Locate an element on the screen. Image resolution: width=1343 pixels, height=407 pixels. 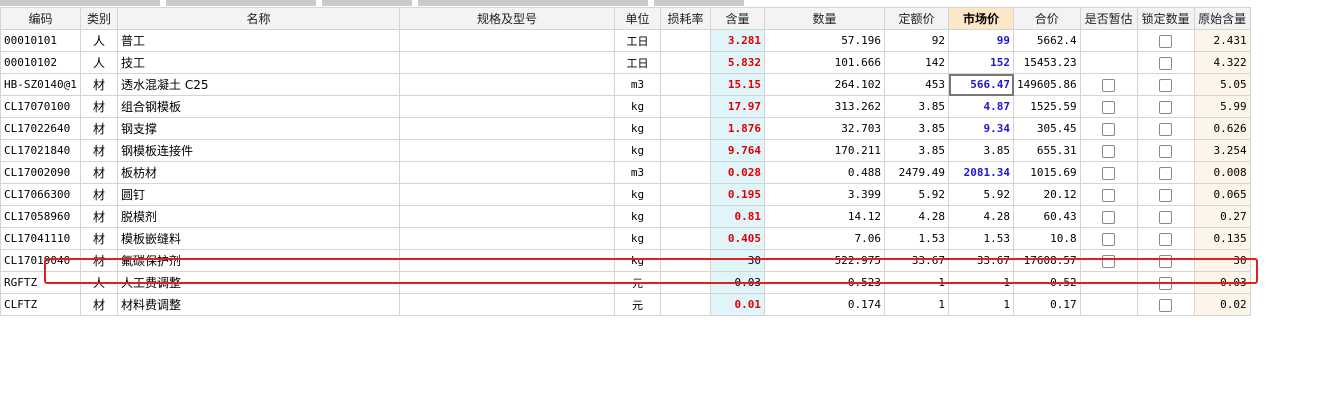
cell-market-price: 2081.34 is located at coordinates (981, 172).